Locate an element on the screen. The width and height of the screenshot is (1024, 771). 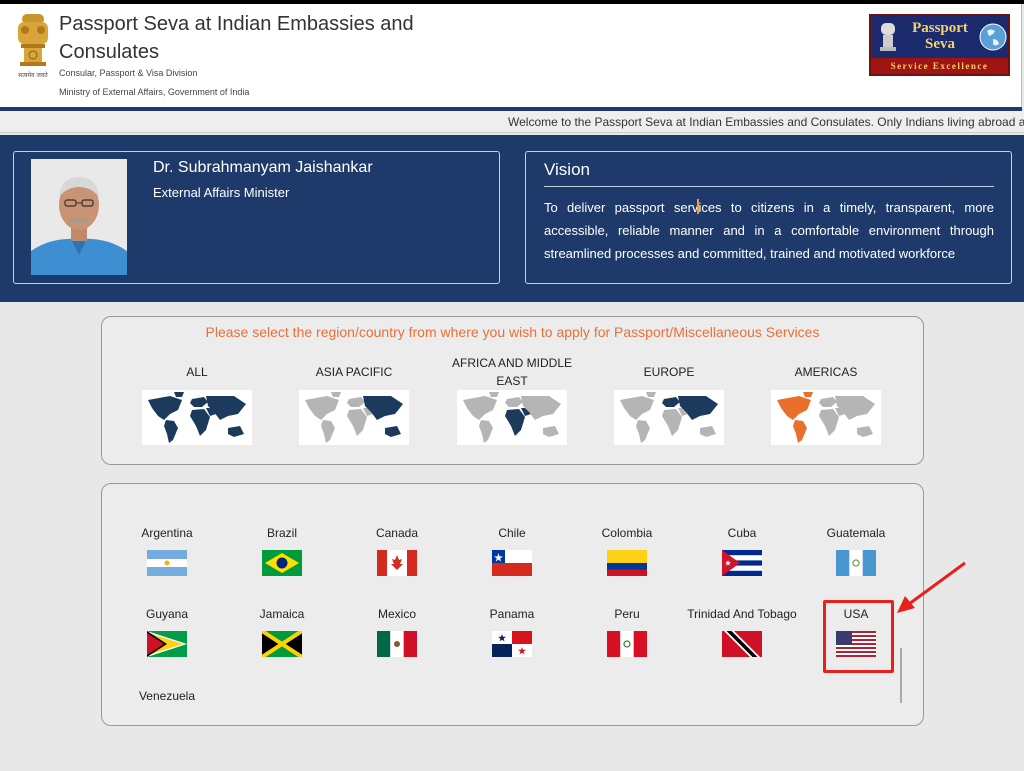
logo-line-2: Seva is located at coordinates (940, 44).